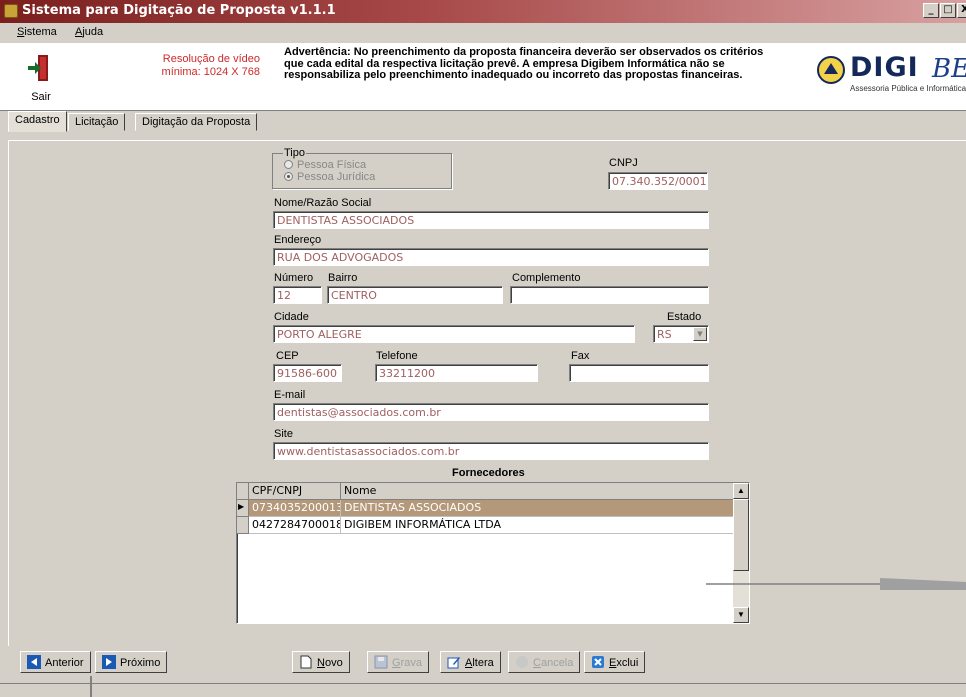 The width and height of the screenshot is (966, 697). What do you see at coordinates (39, 68) in the screenshot?
I see `exit-icon` at bounding box center [39, 68].